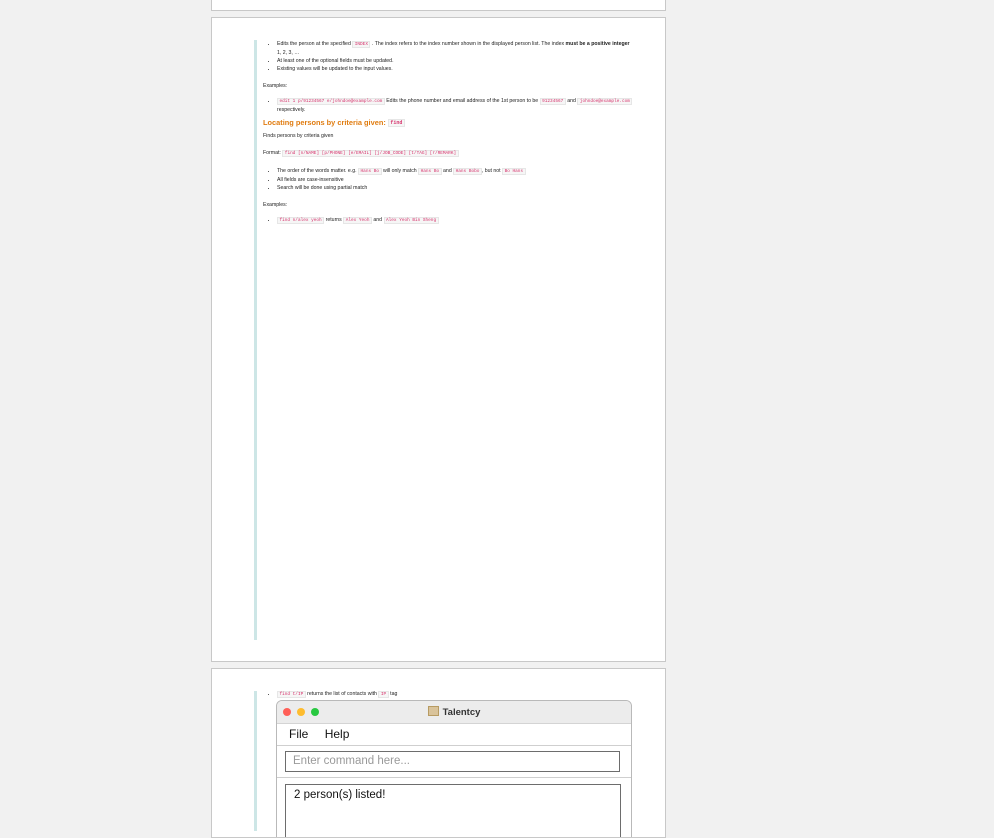 This screenshot has width=994, height=838. What do you see at coordinates (383, 694) in the screenshot?
I see `inline-code: IP` at bounding box center [383, 694].